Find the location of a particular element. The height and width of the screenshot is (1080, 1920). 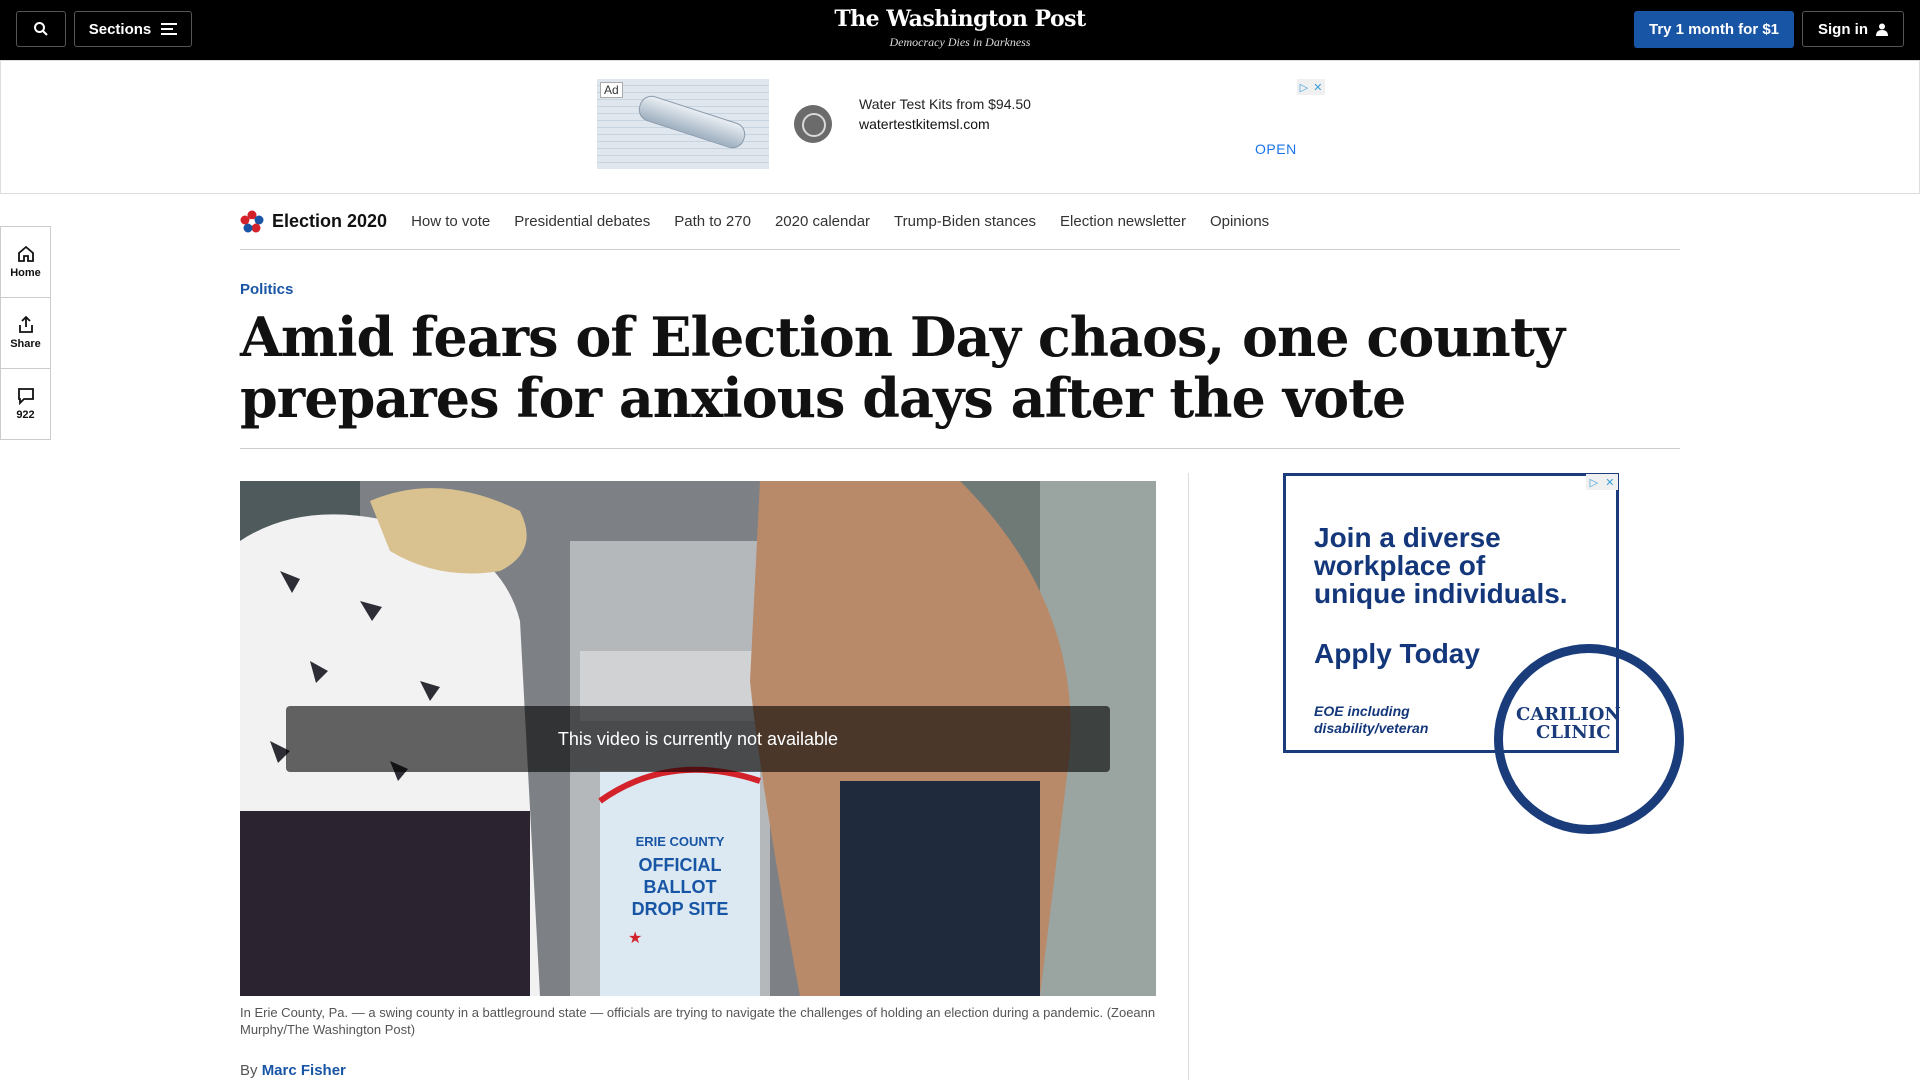

user-icon is located at coordinates (1882, 29).